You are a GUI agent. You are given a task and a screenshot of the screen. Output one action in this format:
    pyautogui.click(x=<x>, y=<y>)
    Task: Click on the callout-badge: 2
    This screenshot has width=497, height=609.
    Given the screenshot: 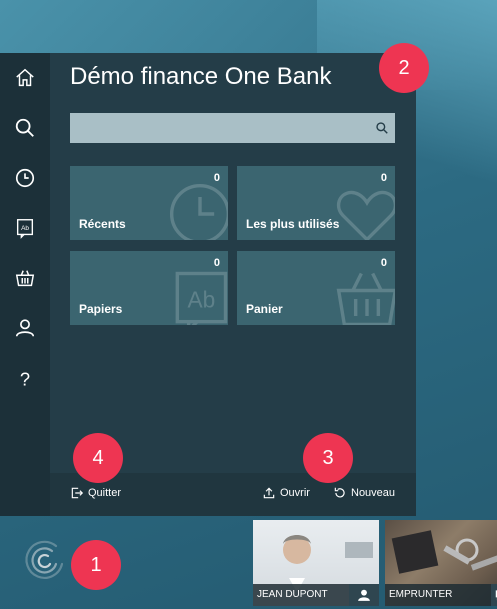 What is the action you would take?
    pyautogui.click(x=404, y=68)
    